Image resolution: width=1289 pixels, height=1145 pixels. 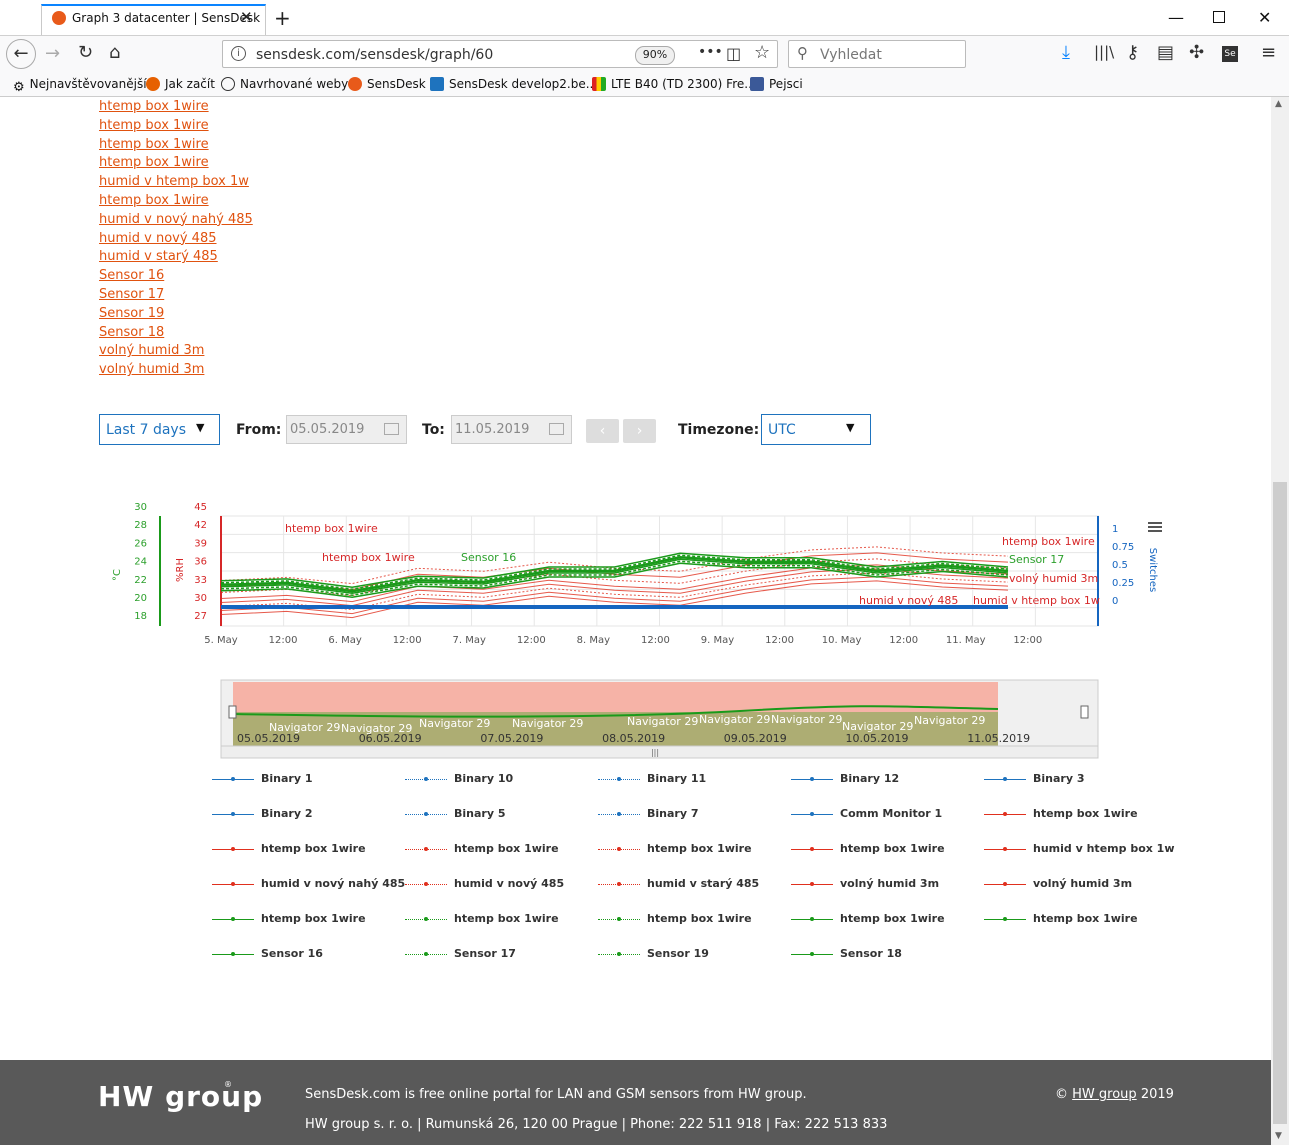 I want to click on key-icon: ⚷, so click(x=1132, y=52).